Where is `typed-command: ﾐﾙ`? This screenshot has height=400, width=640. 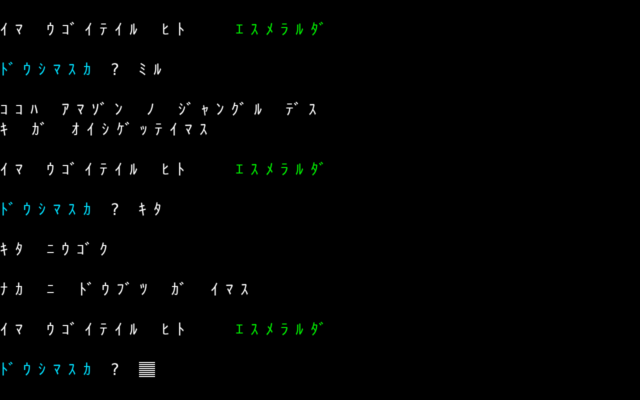 typed-command: ﾐﾙ is located at coordinates (153, 70).